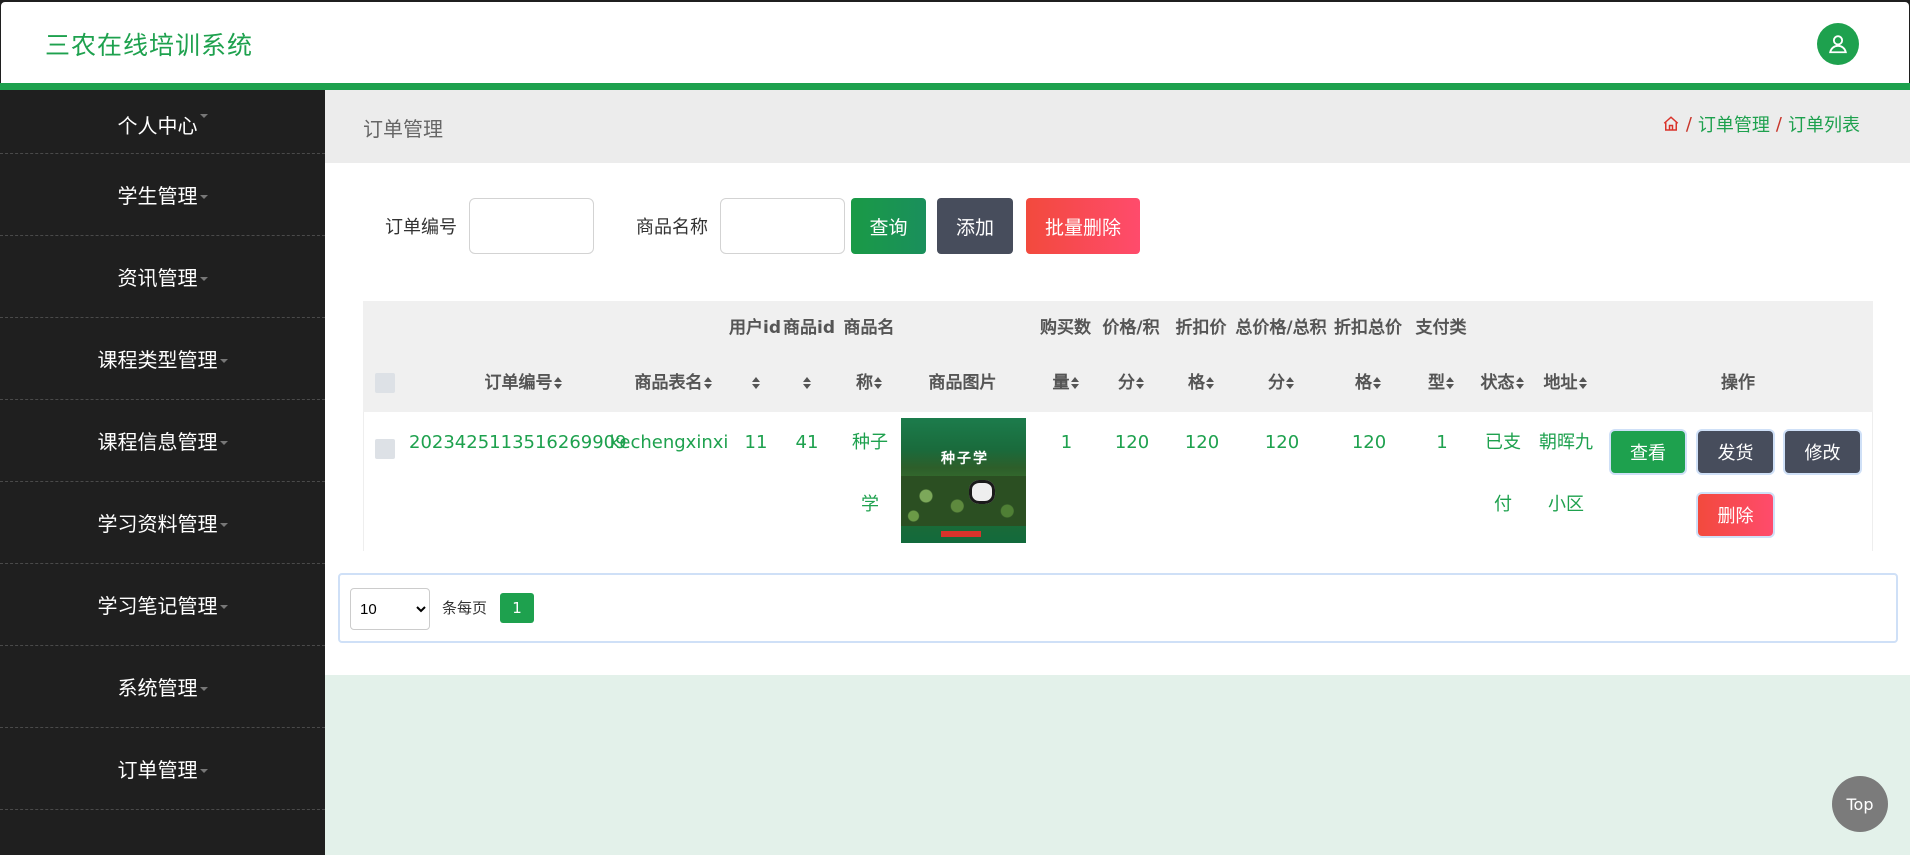 The width and height of the screenshot is (1910, 855). Describe the element at coordinates (157, 442) in the screenshot. I see `sidebar-item-label: 课程信息管理` at that location.